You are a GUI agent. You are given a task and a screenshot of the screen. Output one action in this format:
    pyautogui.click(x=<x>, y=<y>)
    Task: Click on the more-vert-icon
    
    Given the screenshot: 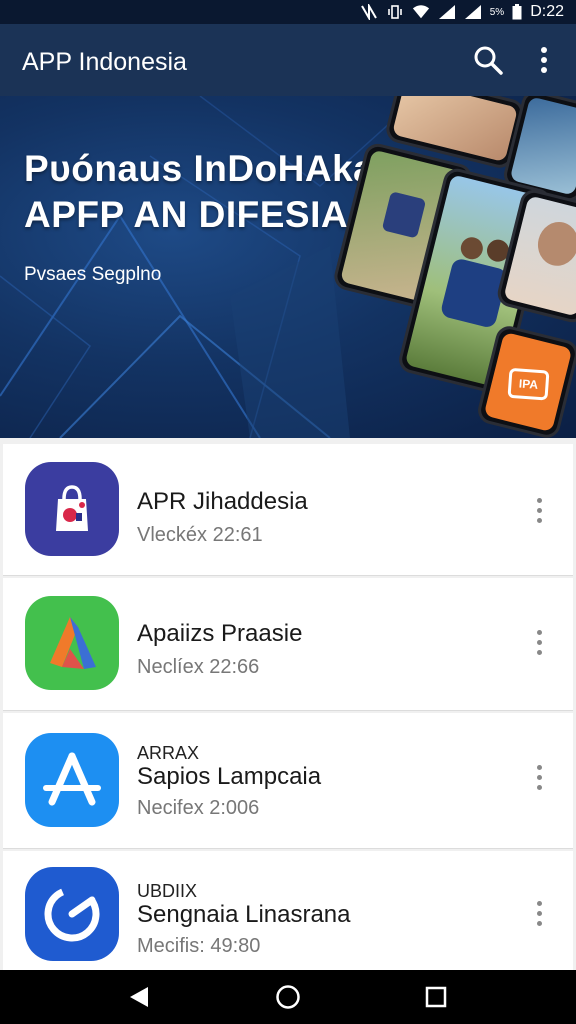 What is the action you would take?
    pyautogui.click(x=544, y=60)
    